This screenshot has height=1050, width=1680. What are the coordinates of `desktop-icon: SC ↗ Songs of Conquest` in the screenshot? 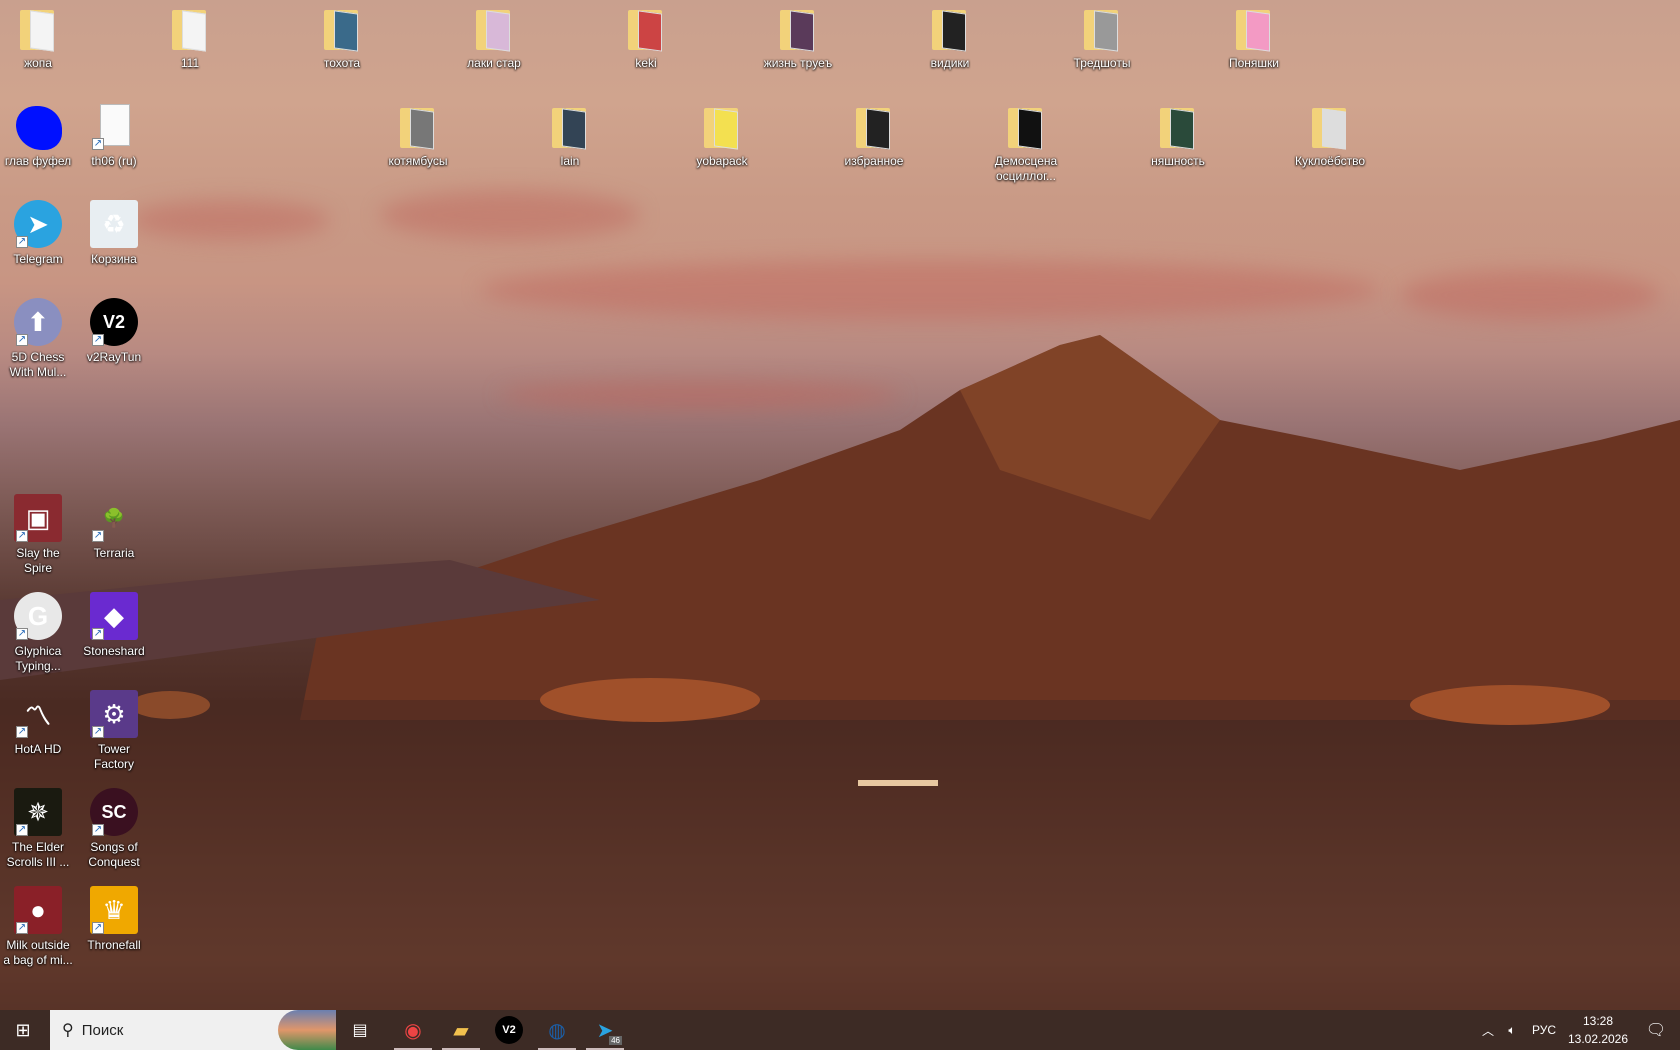 It's located at (114, 829).